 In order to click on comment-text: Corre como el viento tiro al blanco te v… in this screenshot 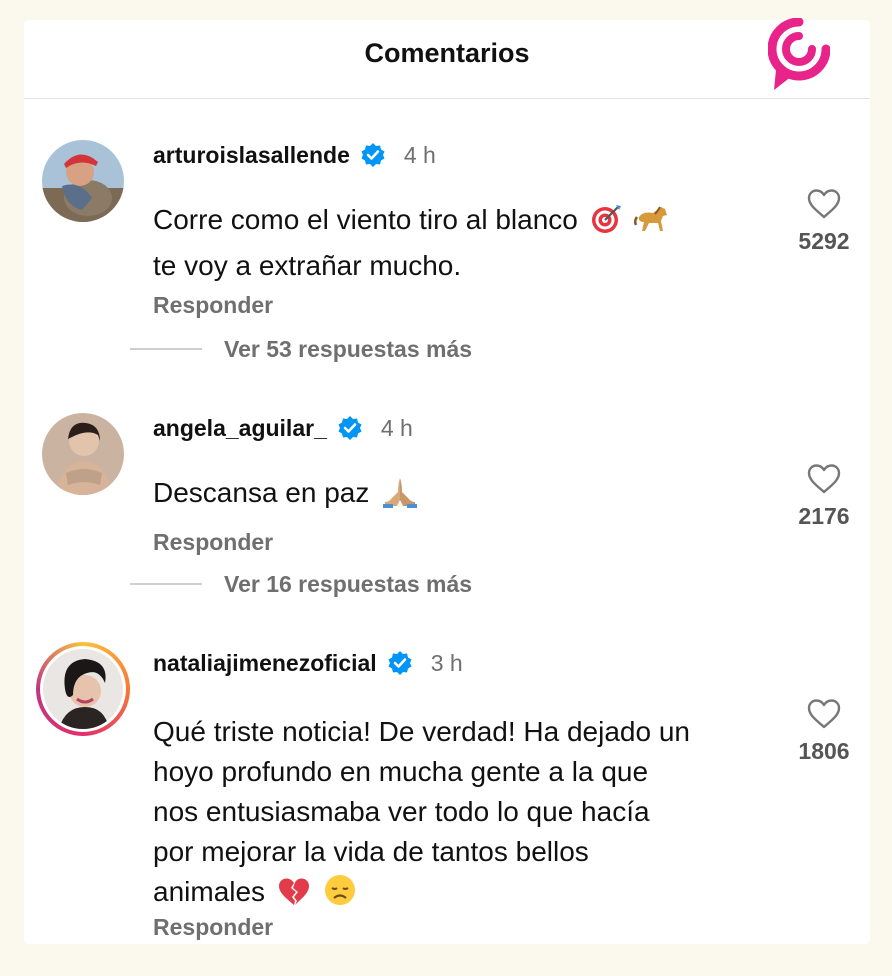, I will do `click(463, 243)`.